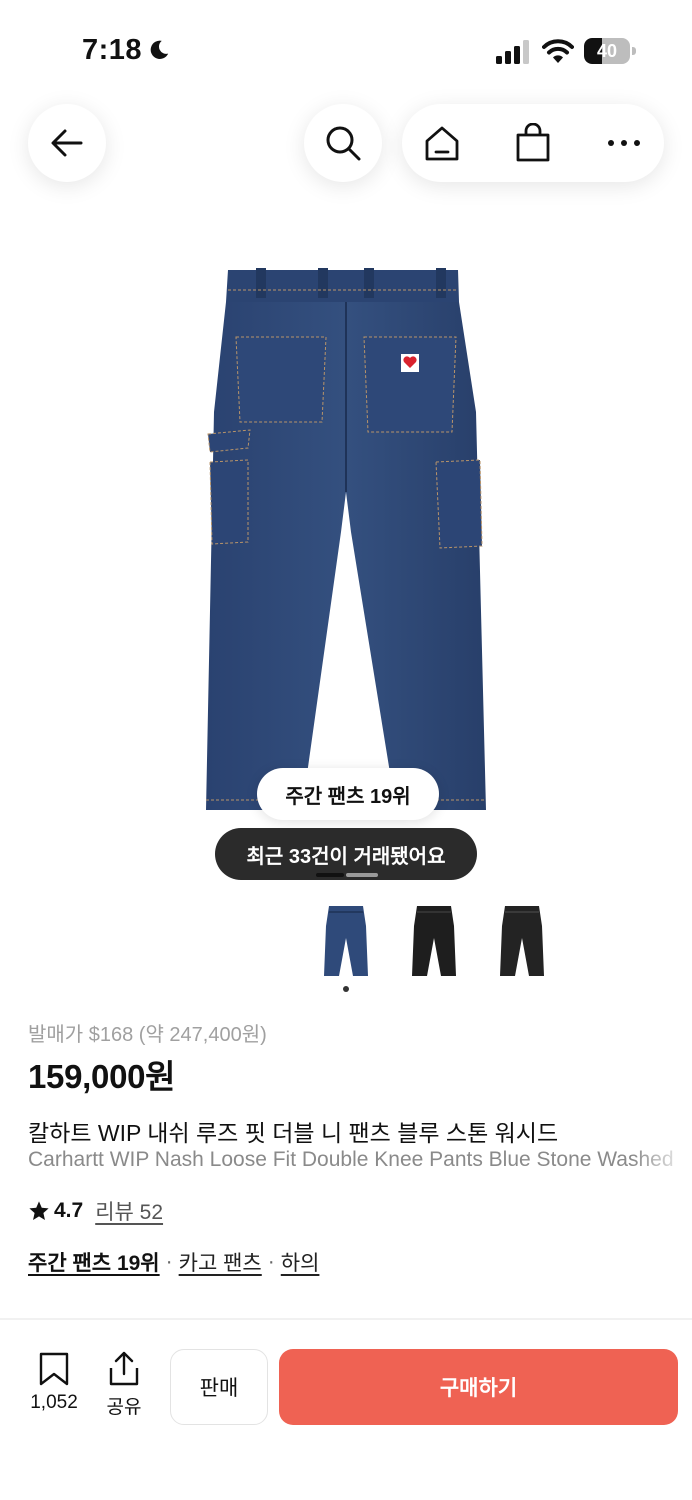 This screenshot has height=1500, width=692. I want to click on rating-value: 4.7, so click(69, 1210).